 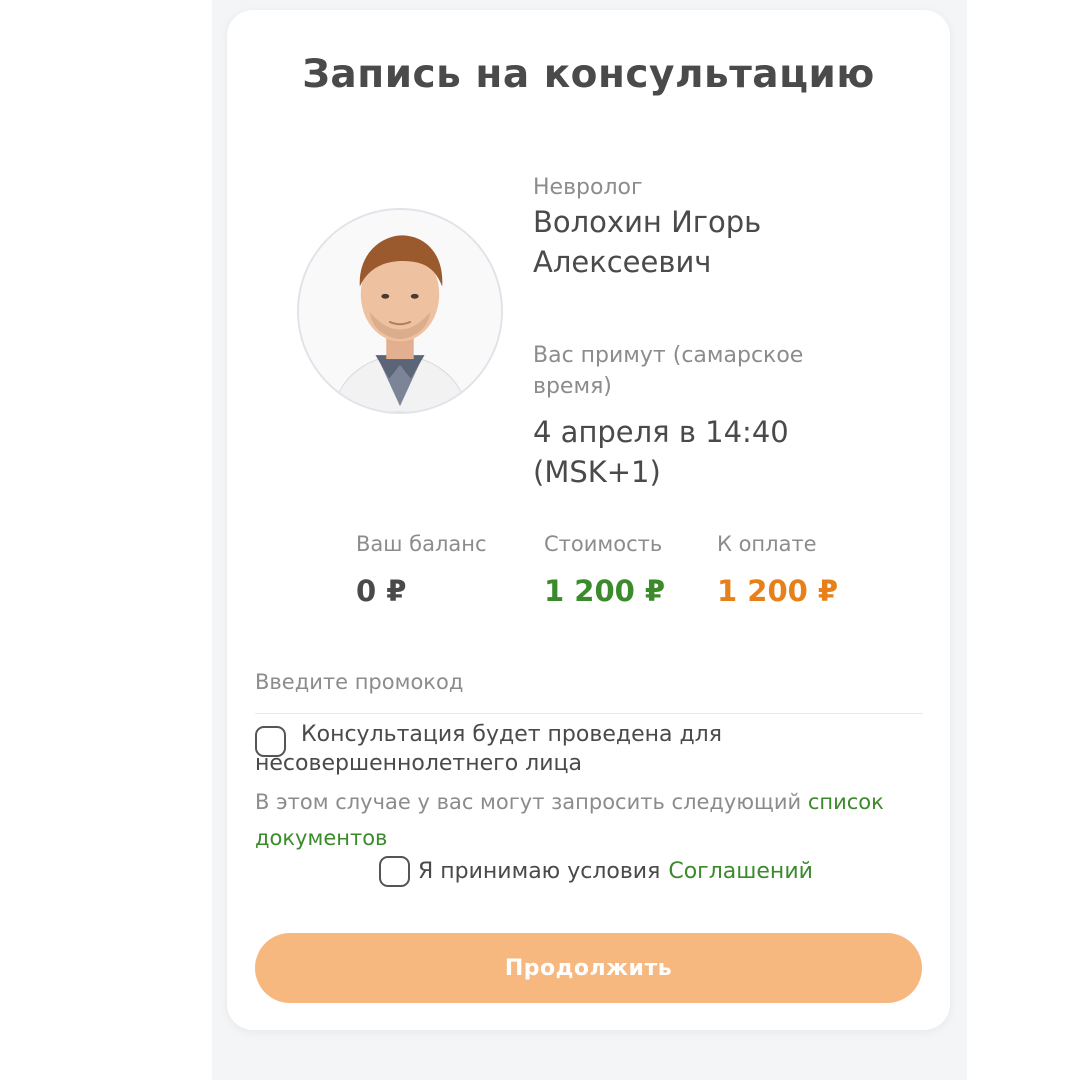 I want to click on continue-button: Продолжить, so click(x=588, y=968).